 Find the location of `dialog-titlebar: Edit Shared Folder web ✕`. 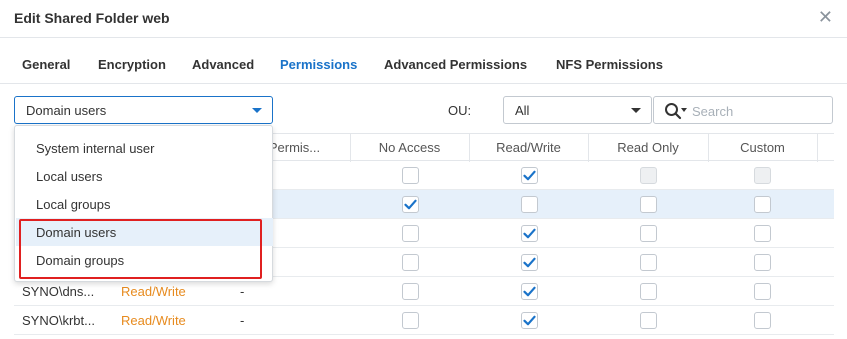

dialog-titlebar: Edit Shared Folder web ✕ is located at coordinates (423, 19).